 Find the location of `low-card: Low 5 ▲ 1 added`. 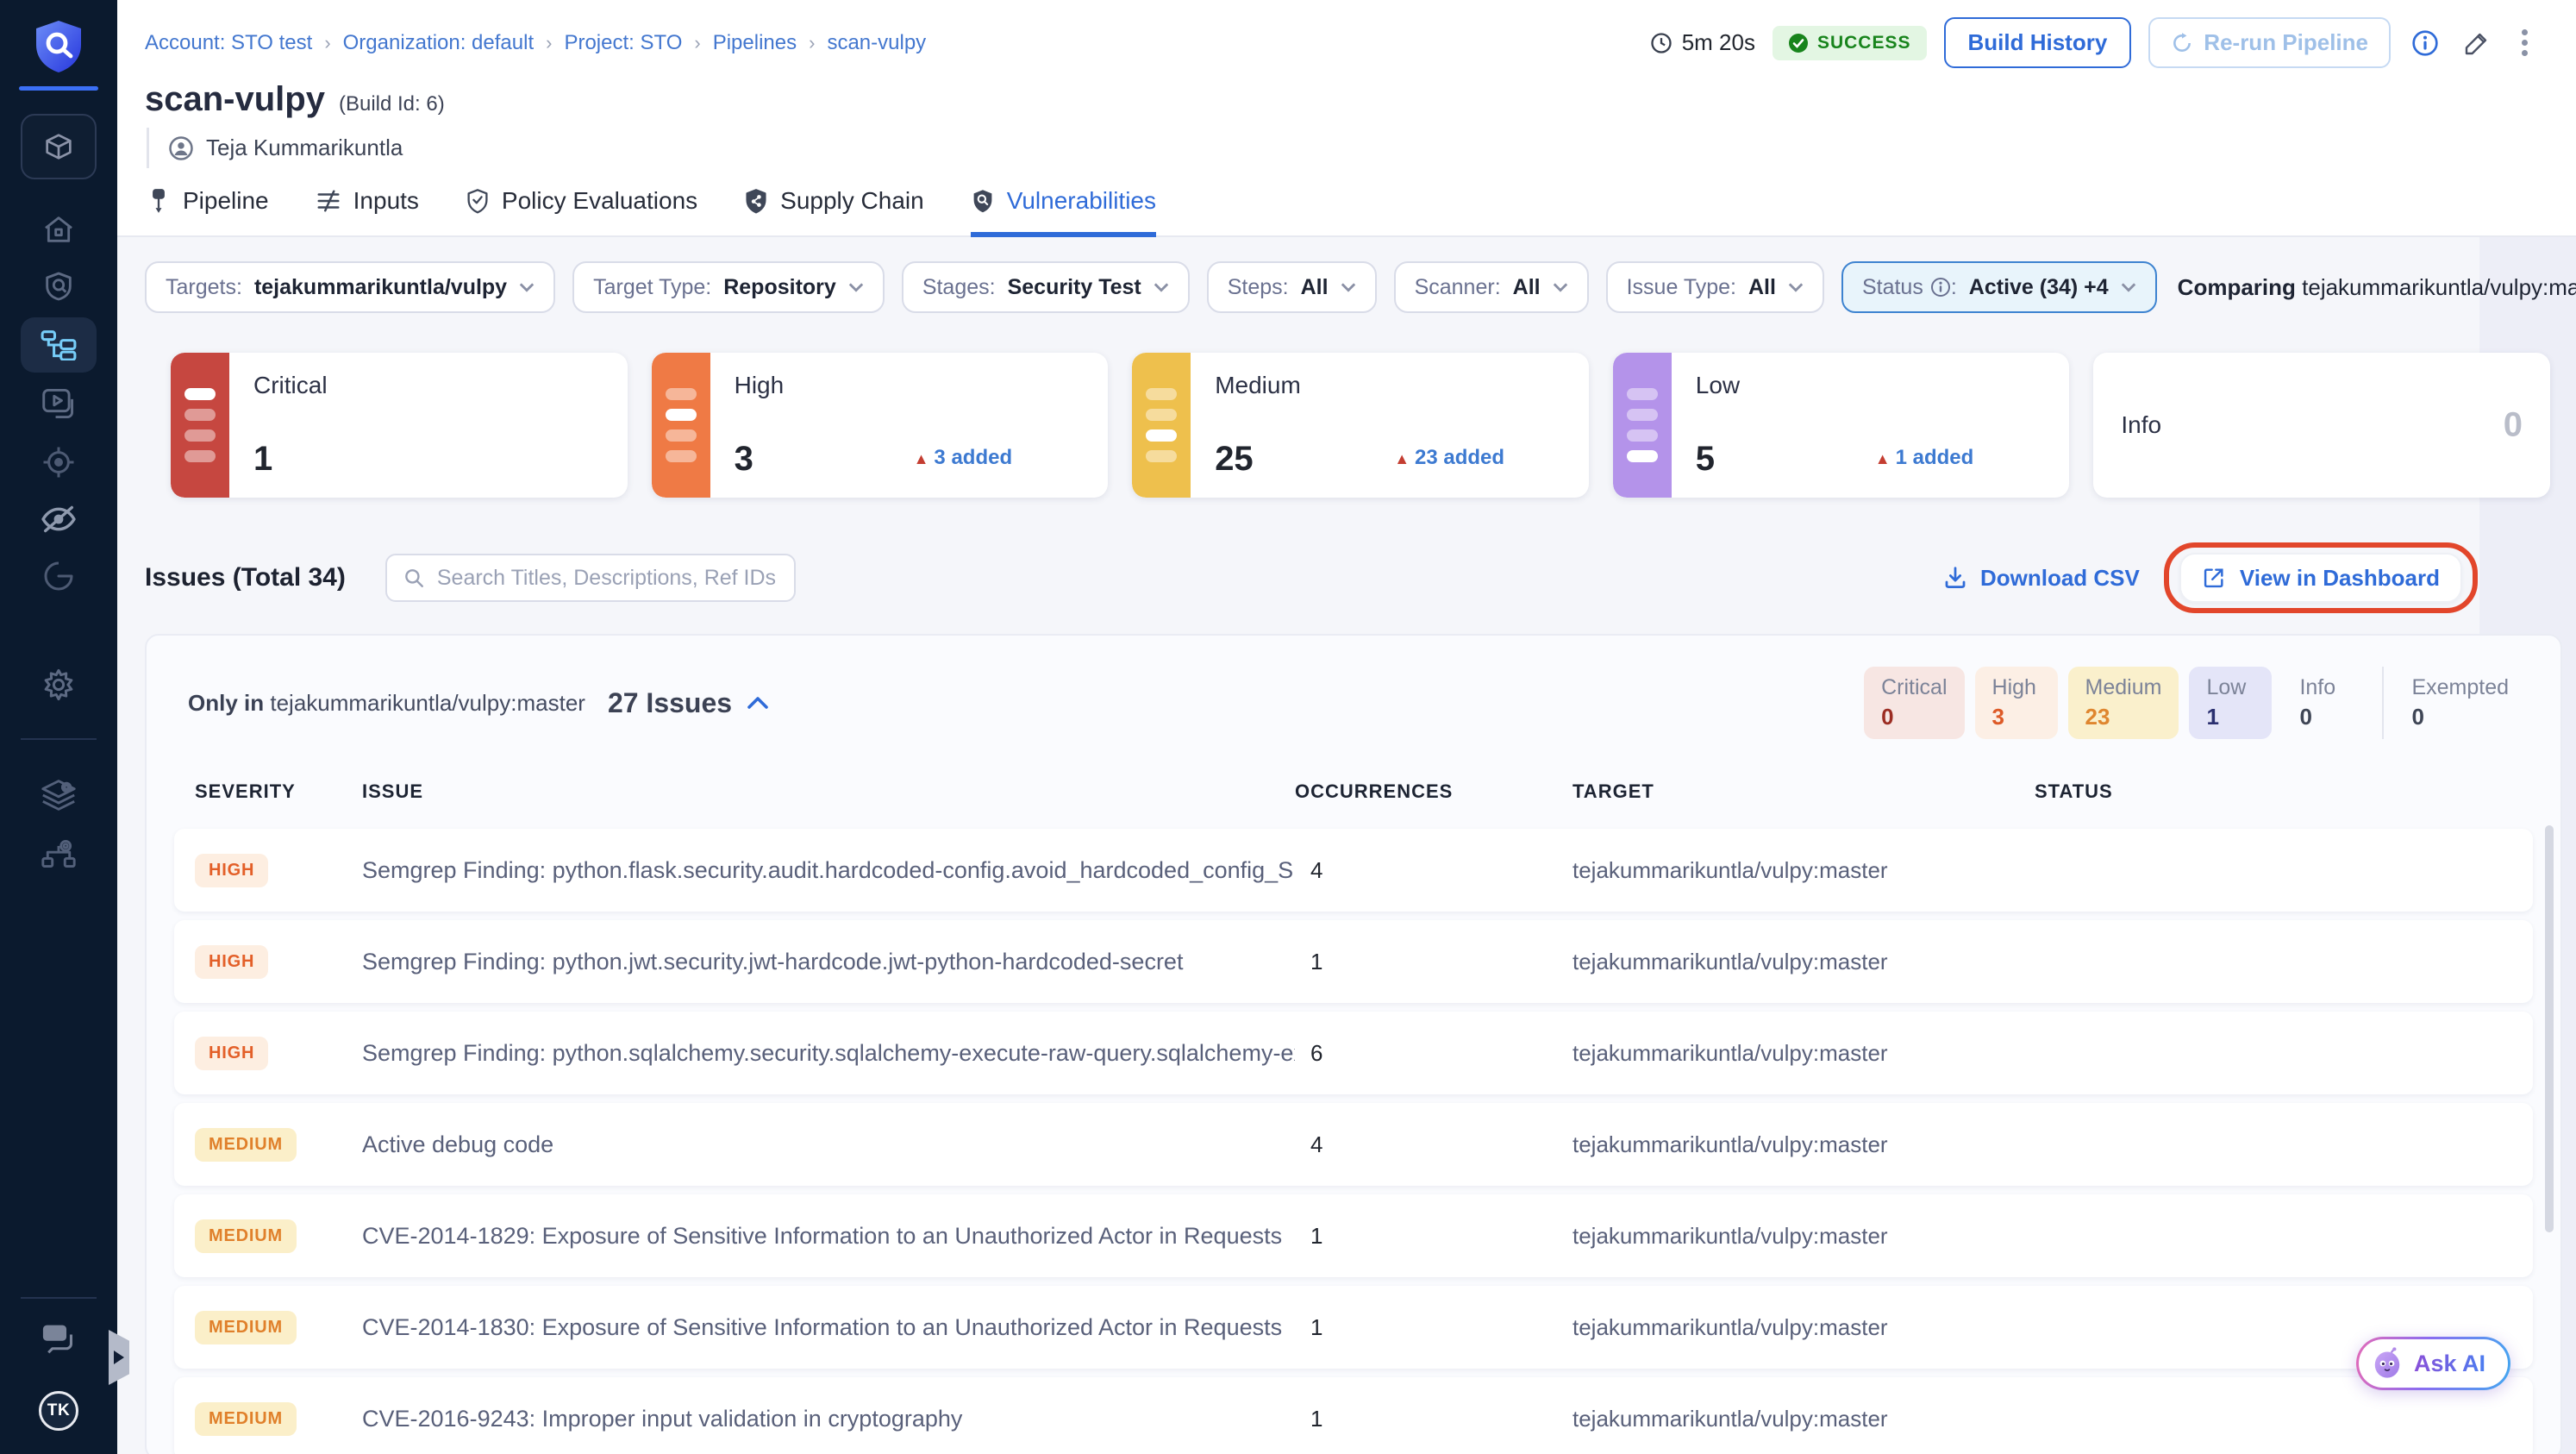

low-card: Low 5 ▲ 1 added is located at coordinates (1841, 425).